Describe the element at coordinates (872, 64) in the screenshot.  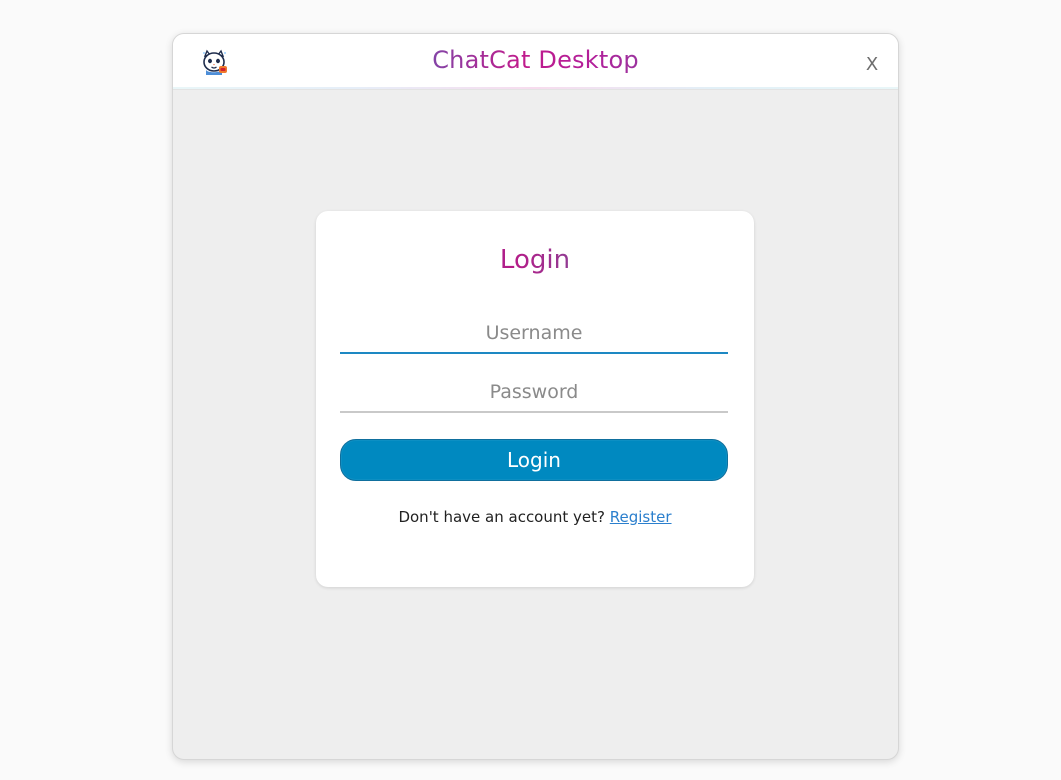
I see `close-button: X` at that location.